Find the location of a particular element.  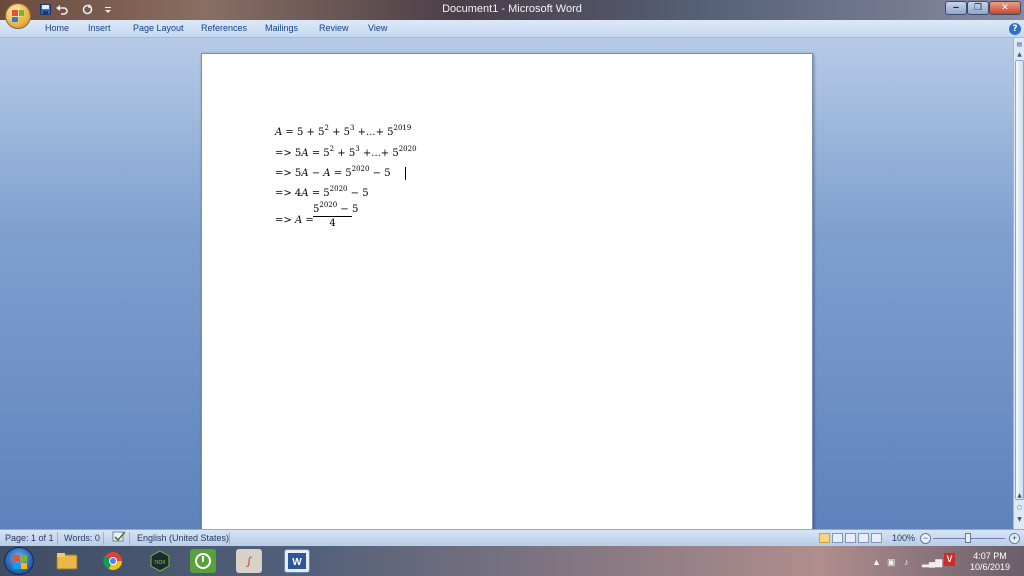

start-button is located at coordinates (19, 561).